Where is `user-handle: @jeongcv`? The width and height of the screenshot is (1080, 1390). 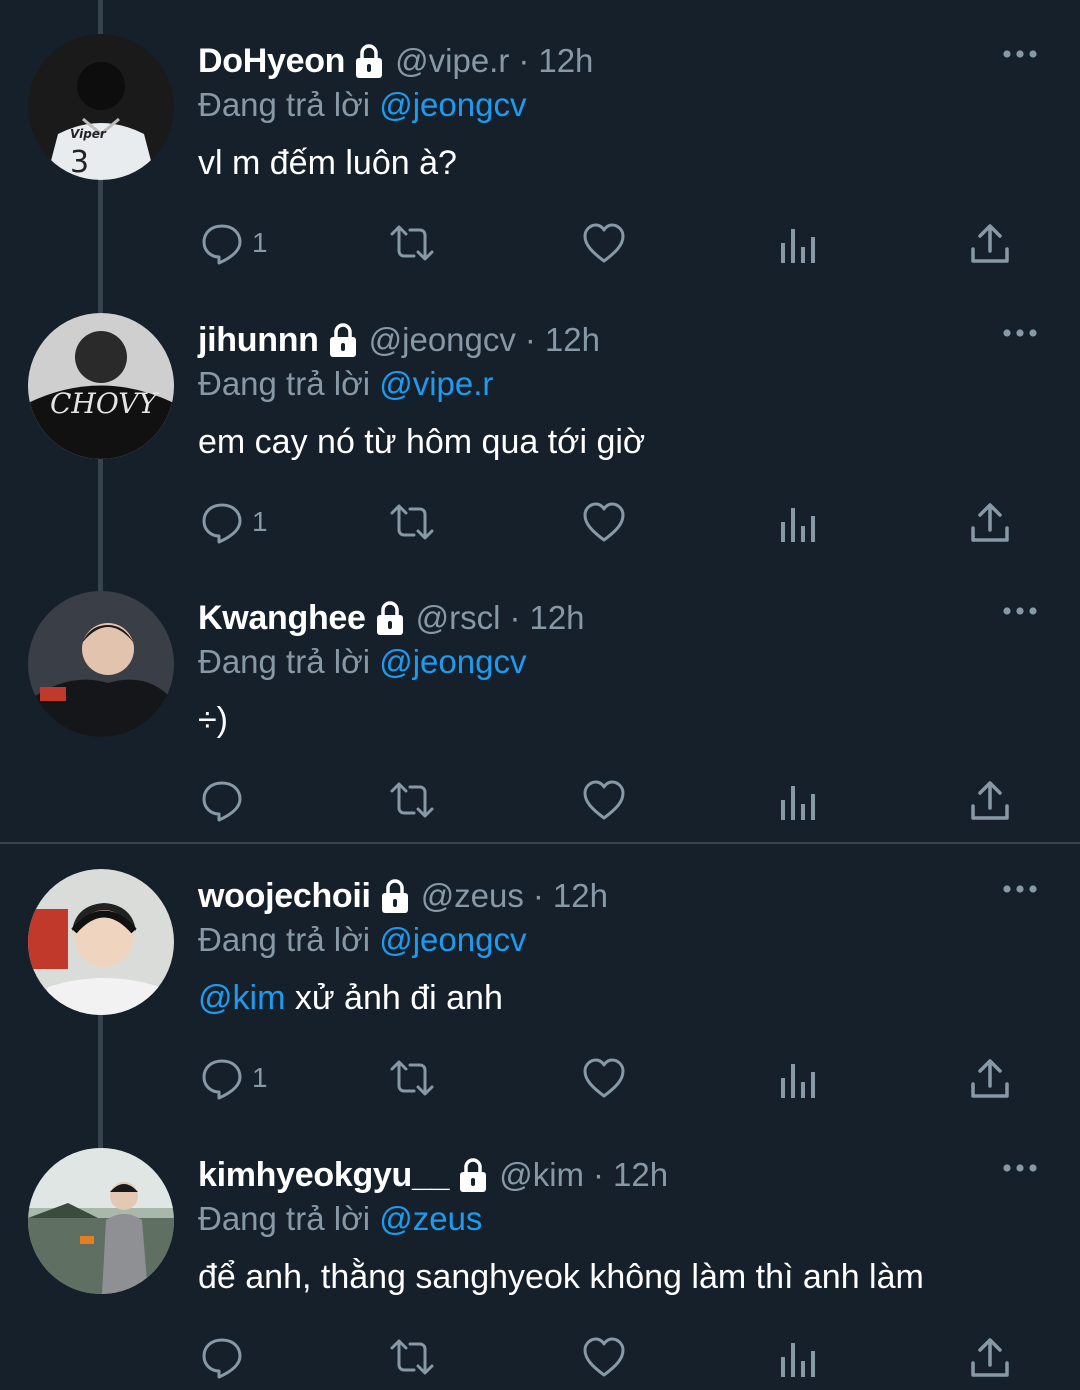
user-handle: @jeongcv is located at coordinates (442, 340).